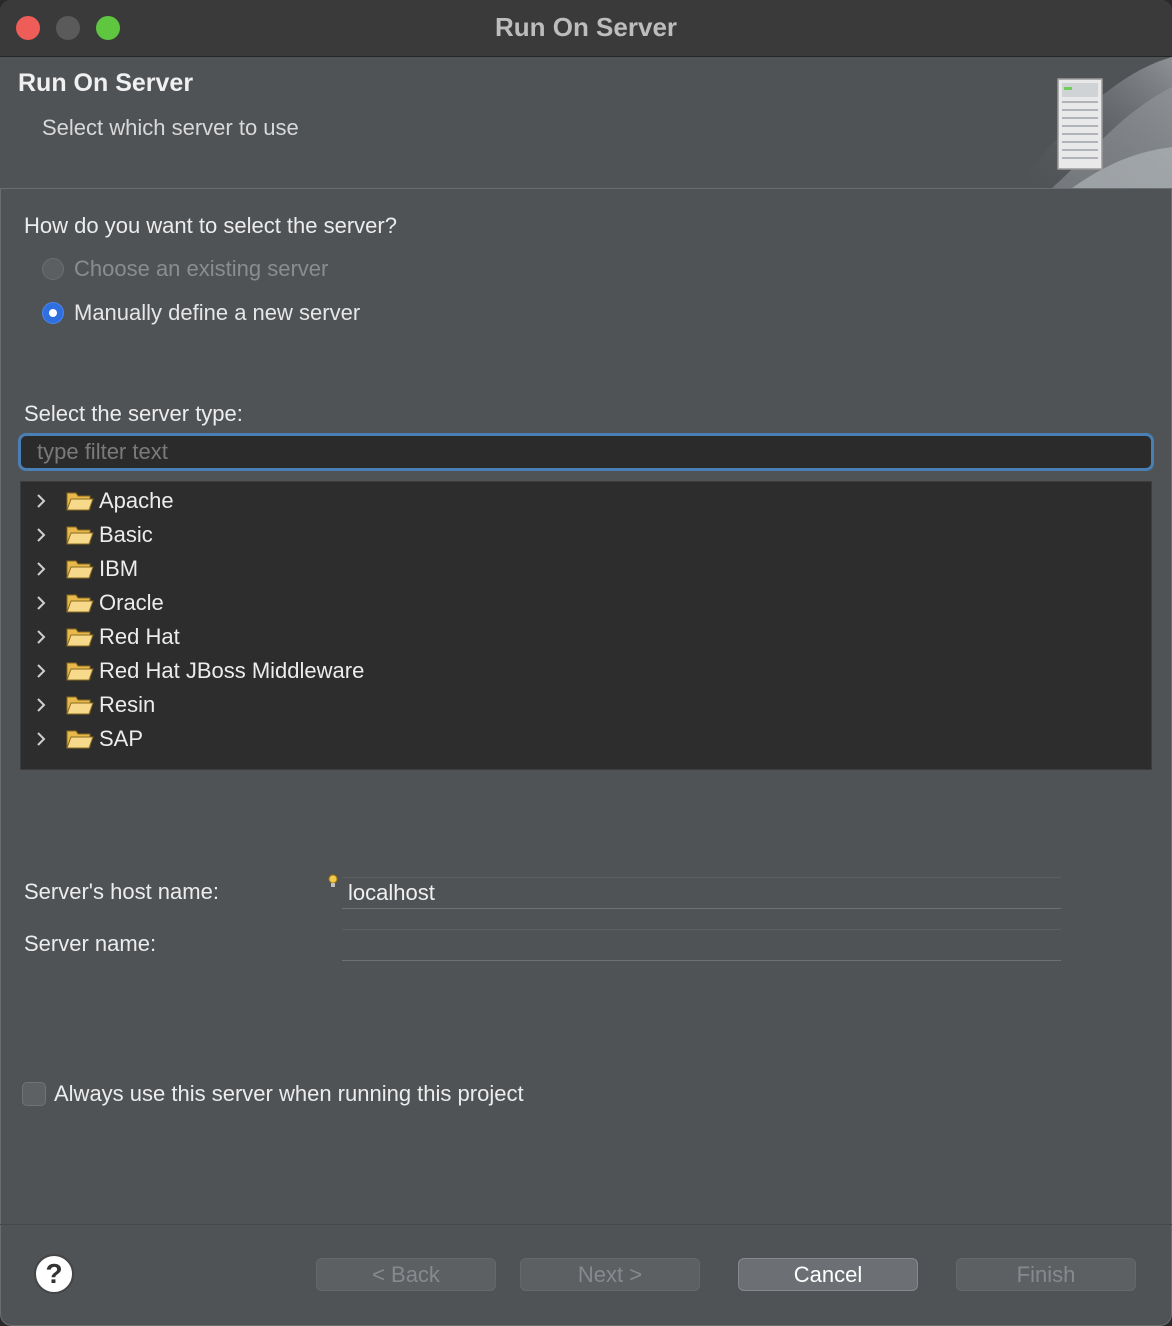  What do you see at coordinates (136, 500) in the screenshot?
I see `tree-item-label: Apache` at bounding box center [136, 500].